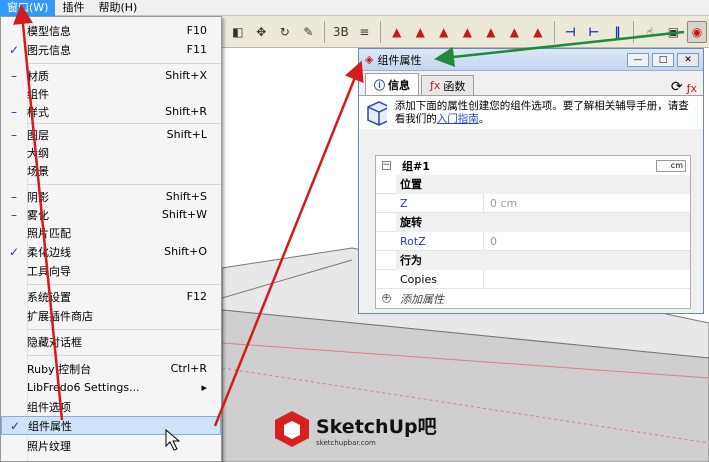 This screenshot has width=709, height=462. What do you see at coordinates (111, 387) in the screenshot?
I see `menu-item-libfredo-settings: LibFredo6 Settings... ▸` at bounding box center [111, 387].